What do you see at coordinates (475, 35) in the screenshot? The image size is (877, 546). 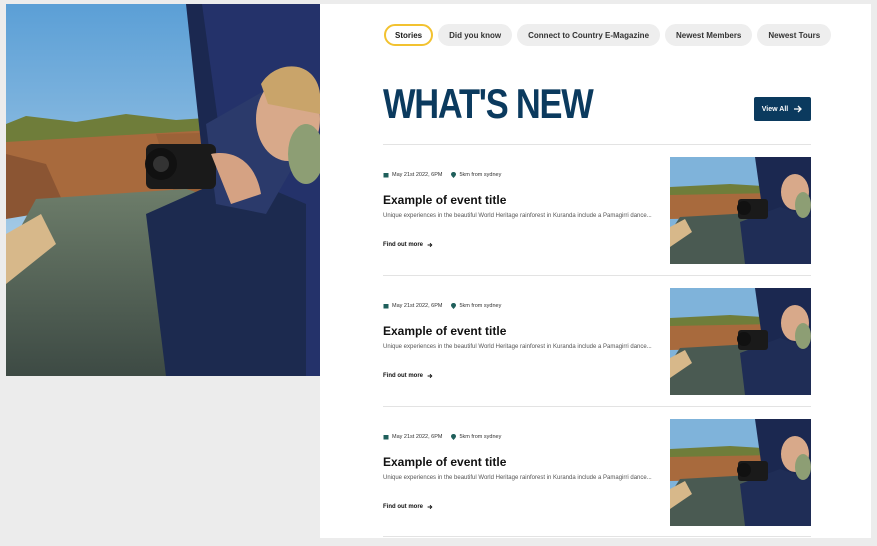 I see `tab-did-you-know: Did you know` at bounding box center [475, 35].